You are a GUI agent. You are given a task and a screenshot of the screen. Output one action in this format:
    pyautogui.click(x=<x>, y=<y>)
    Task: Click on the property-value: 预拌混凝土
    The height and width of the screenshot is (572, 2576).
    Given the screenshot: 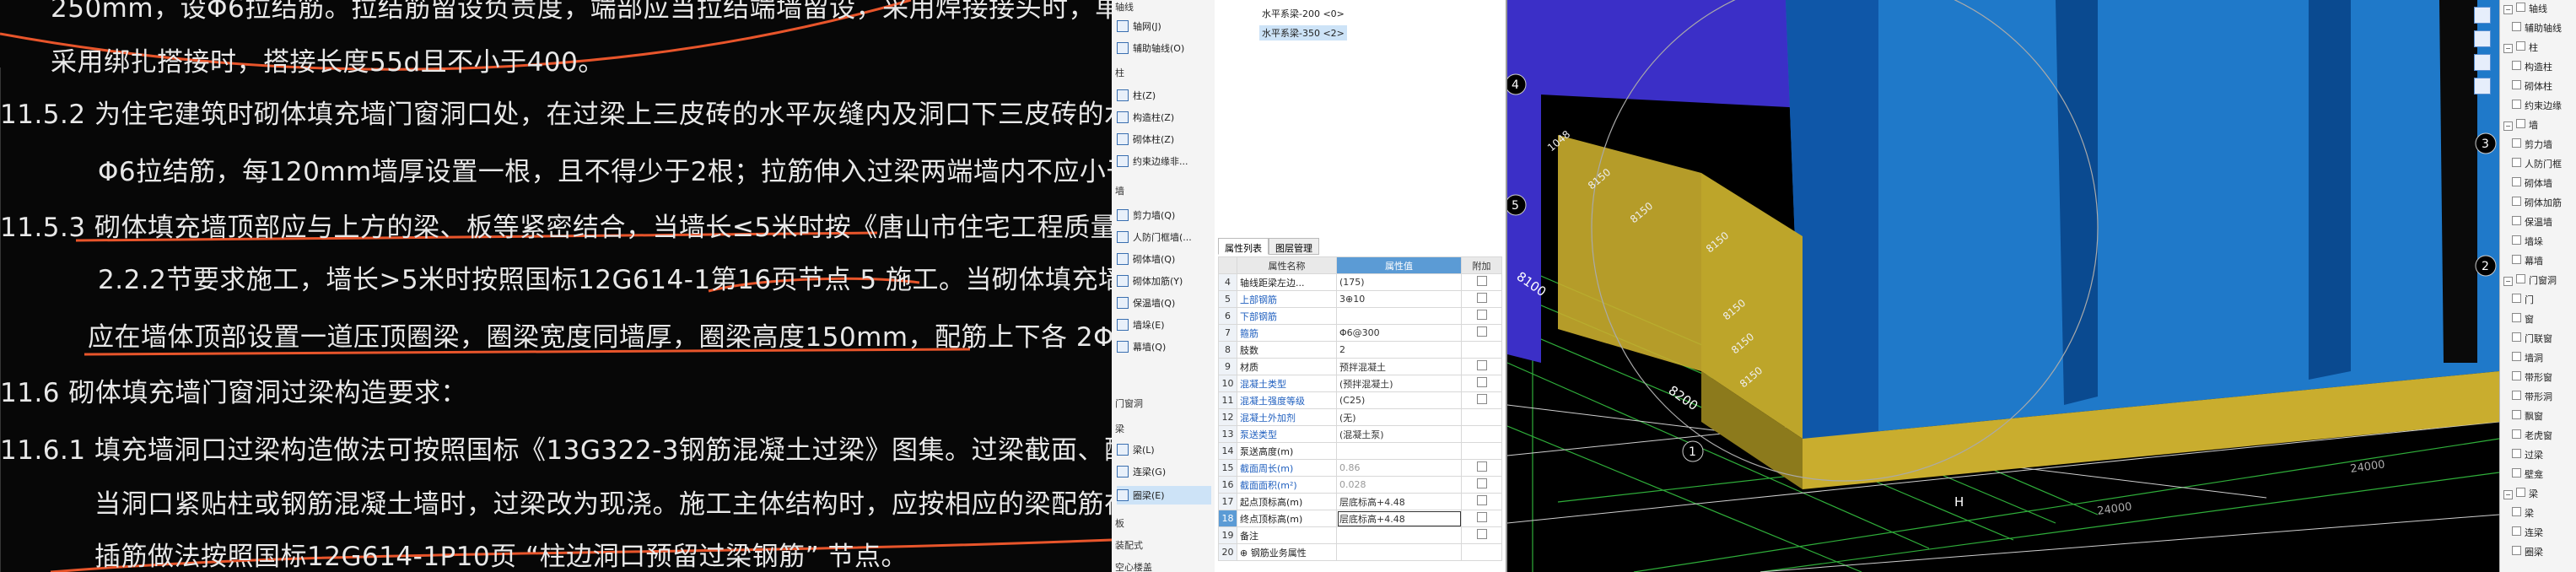 What is the action you would take?
    pyautogui.click(x=1399, y=367)
    